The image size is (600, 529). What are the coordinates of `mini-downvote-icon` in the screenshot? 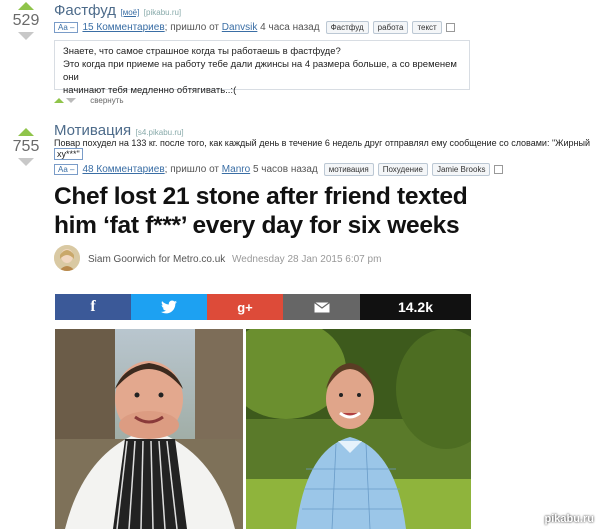 It's located at (71, 100).